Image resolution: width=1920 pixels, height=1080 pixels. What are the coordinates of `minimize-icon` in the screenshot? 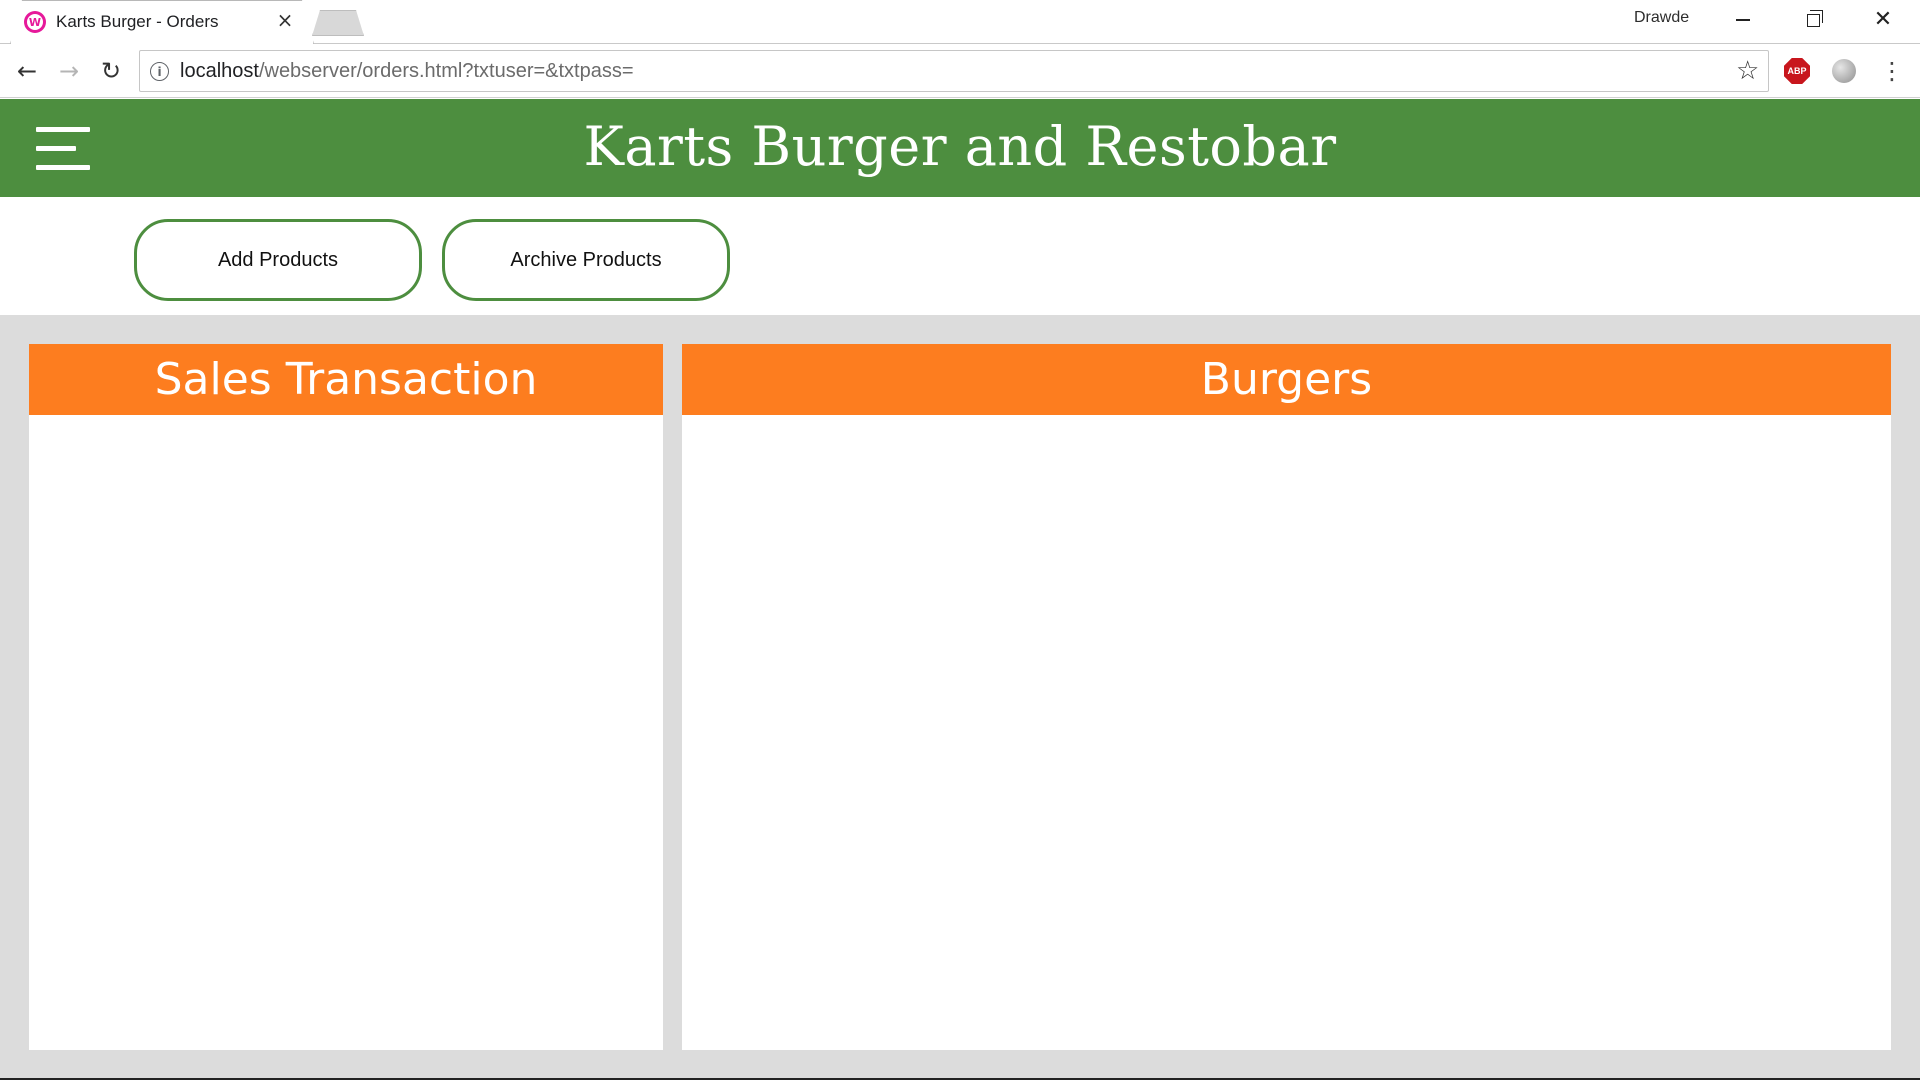 It's located at (1743, 20).